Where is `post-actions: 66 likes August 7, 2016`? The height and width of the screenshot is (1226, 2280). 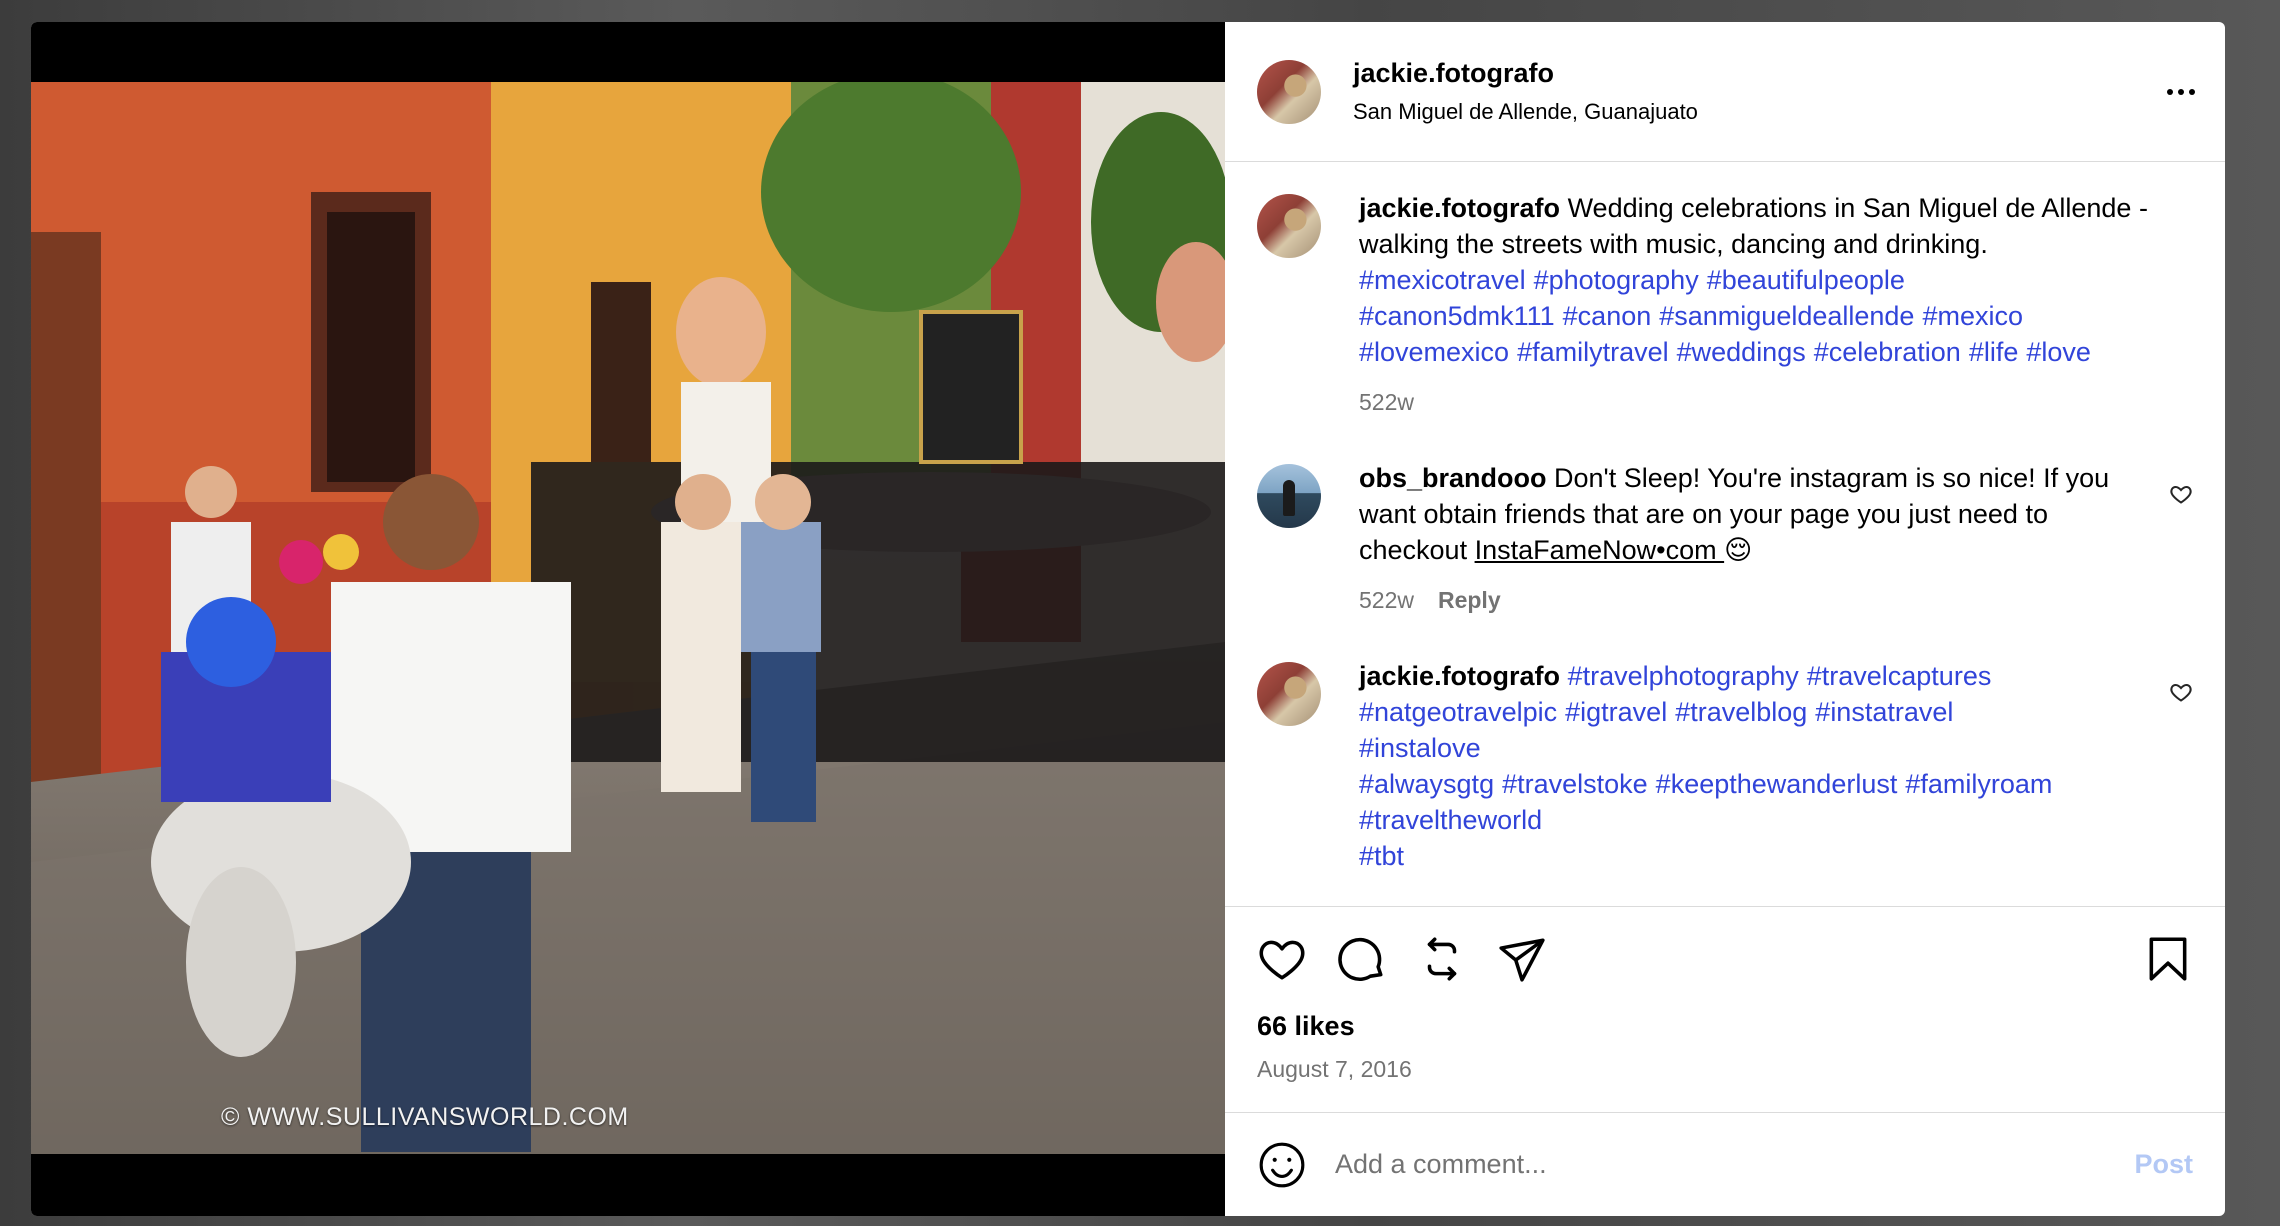 post-actions: 66 likes August 7, 2016 is located at coordinates (1725, 1009).